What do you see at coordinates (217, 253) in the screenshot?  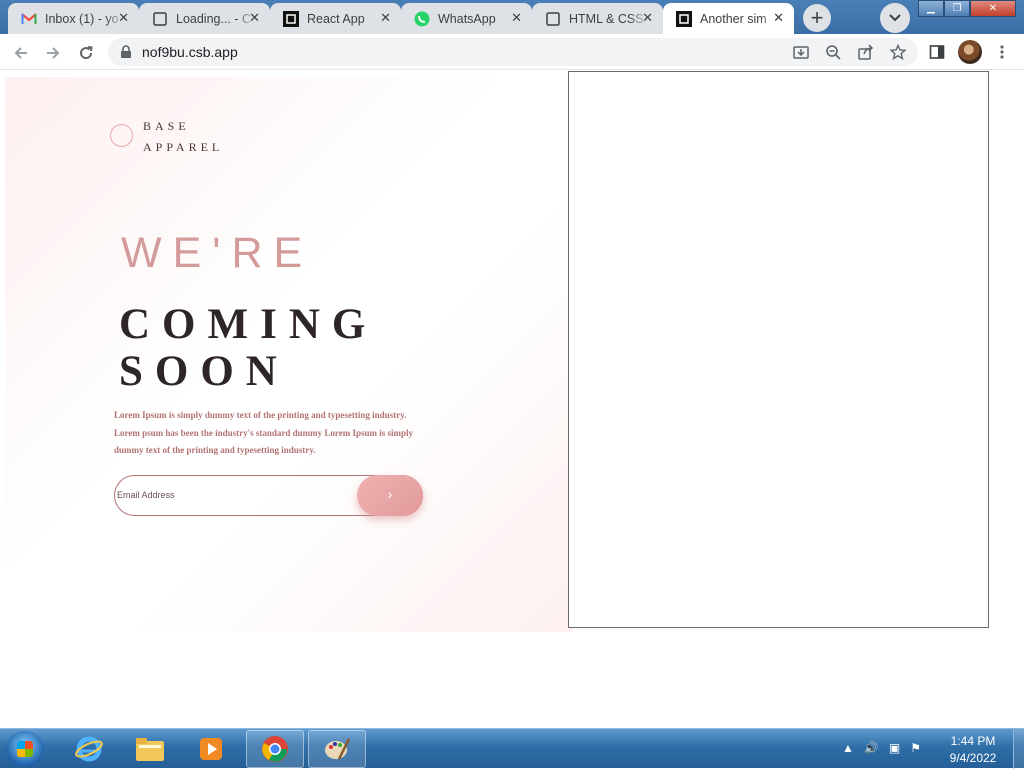 I see `headline-were: WE'RE` at bounding box center [217, 253].